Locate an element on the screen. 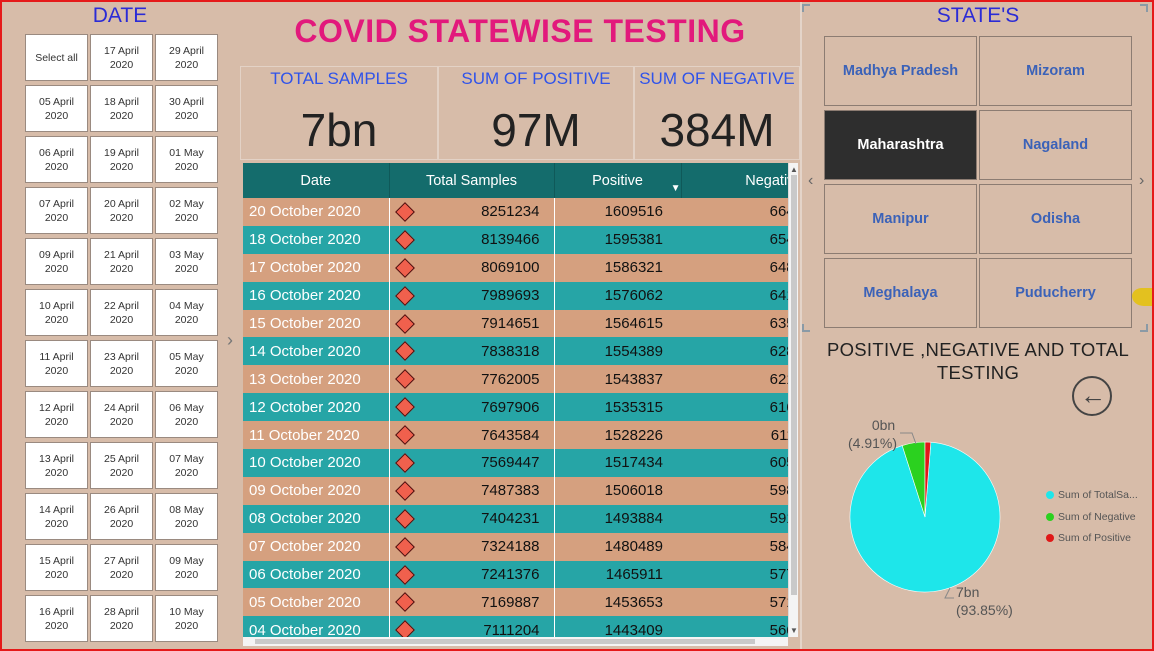  date-option: 13 April 2020 is located at coordinates (56, 465).